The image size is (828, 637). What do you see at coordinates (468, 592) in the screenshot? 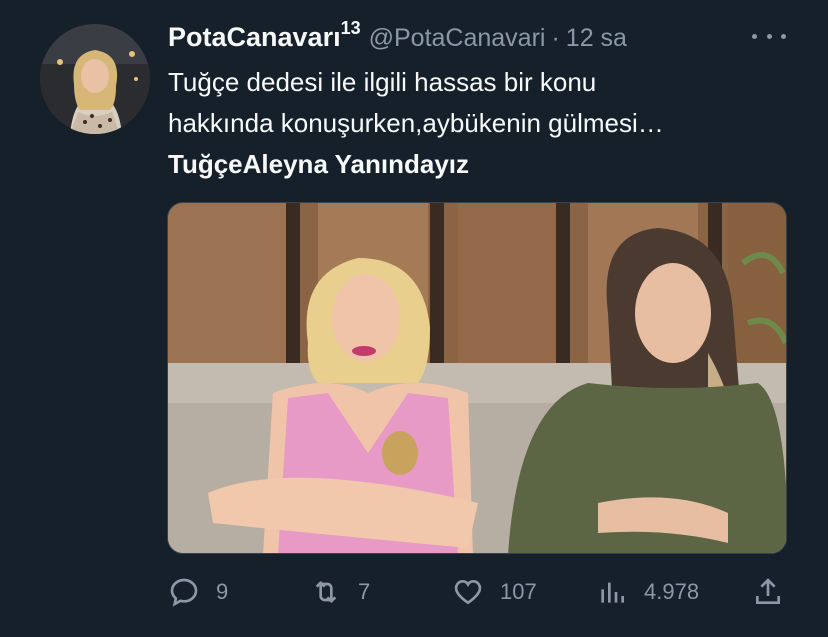
I see `like-icon` at bounding box center [468, 592].